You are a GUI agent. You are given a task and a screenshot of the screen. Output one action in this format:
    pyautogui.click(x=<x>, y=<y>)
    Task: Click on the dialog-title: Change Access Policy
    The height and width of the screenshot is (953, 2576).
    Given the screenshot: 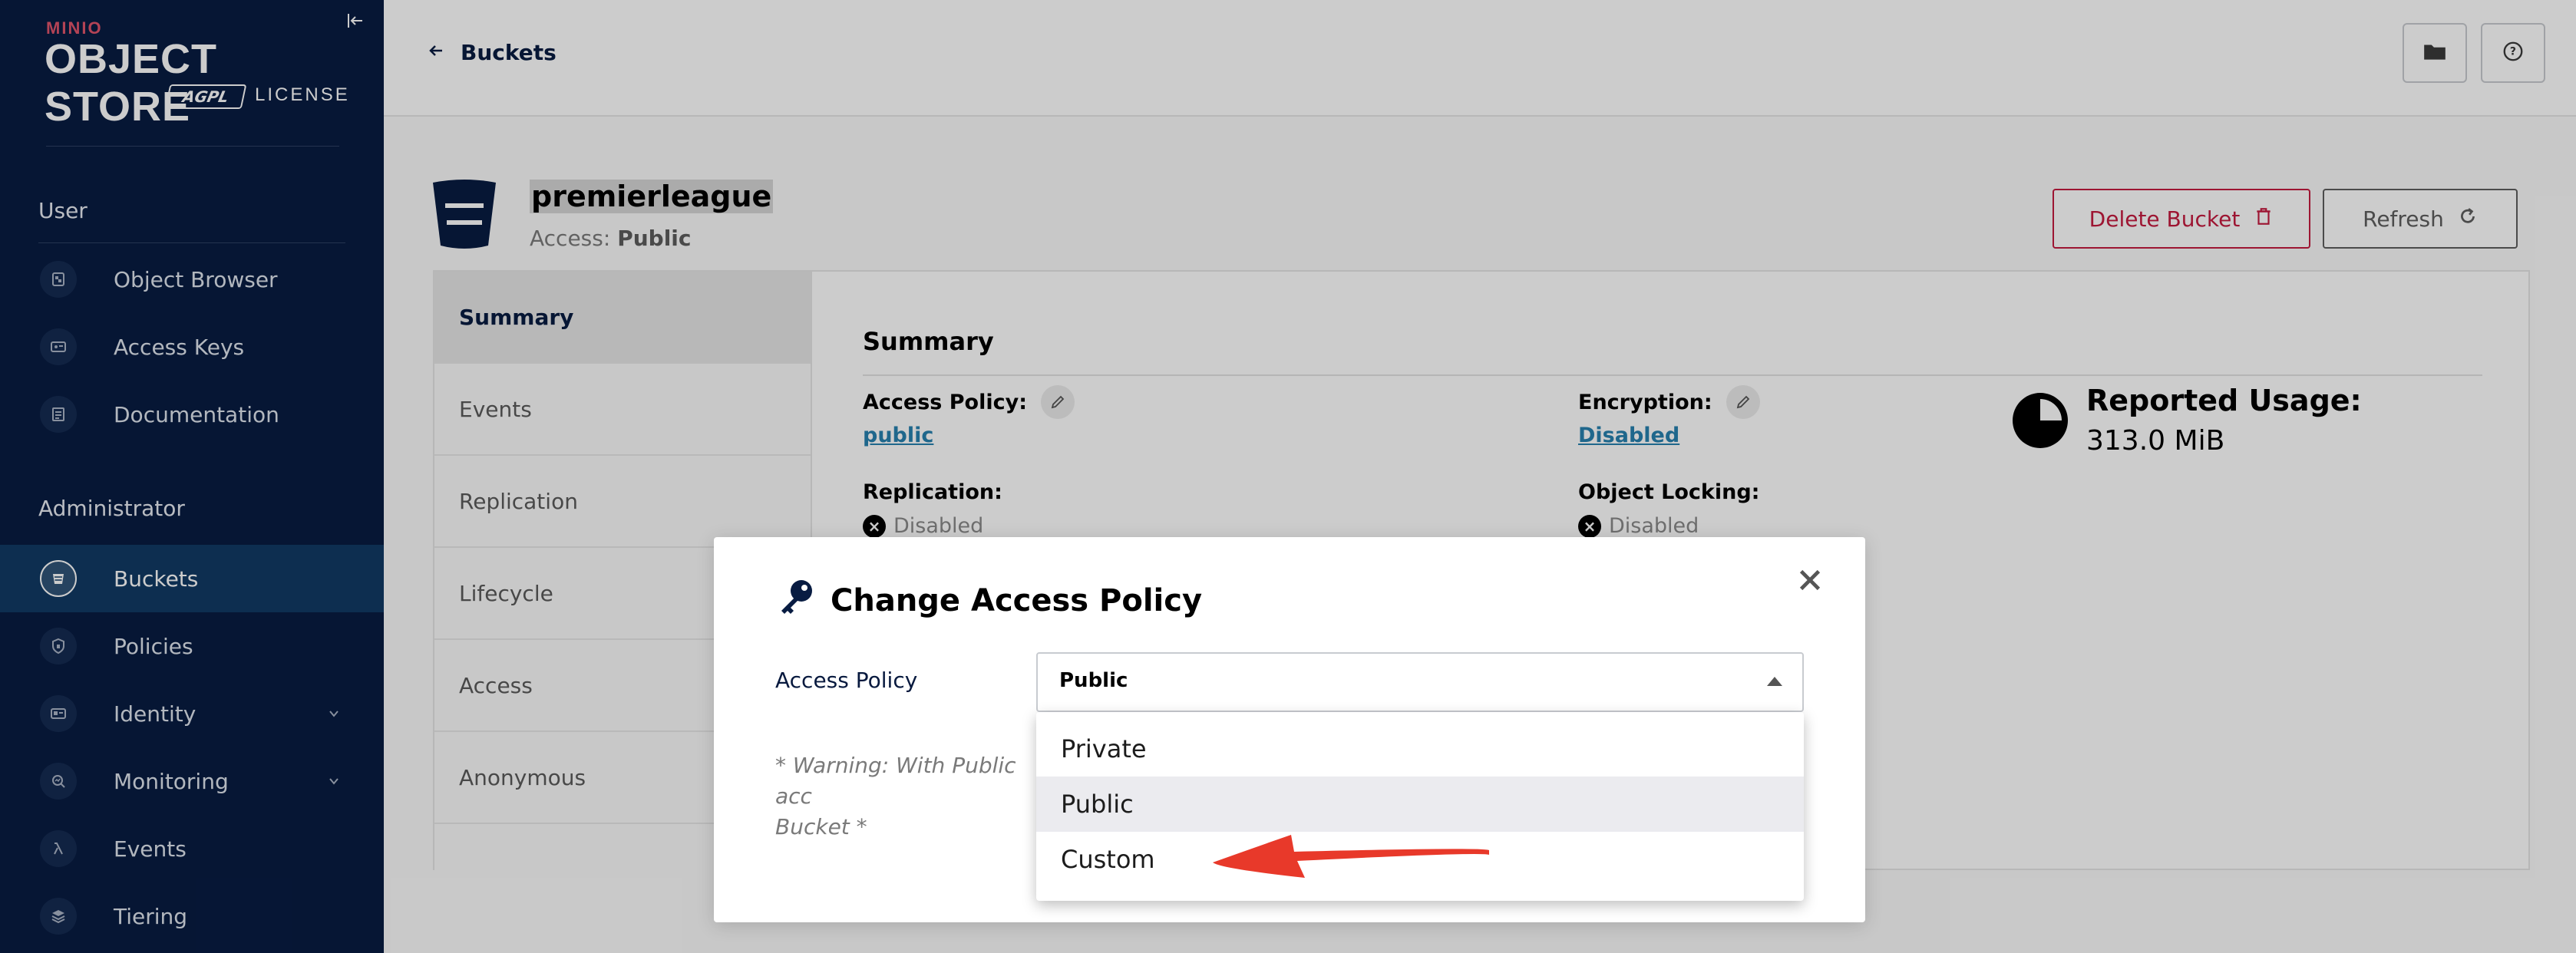 What is the action you would take?
    pyautogui.click(x=988, y=600)
    